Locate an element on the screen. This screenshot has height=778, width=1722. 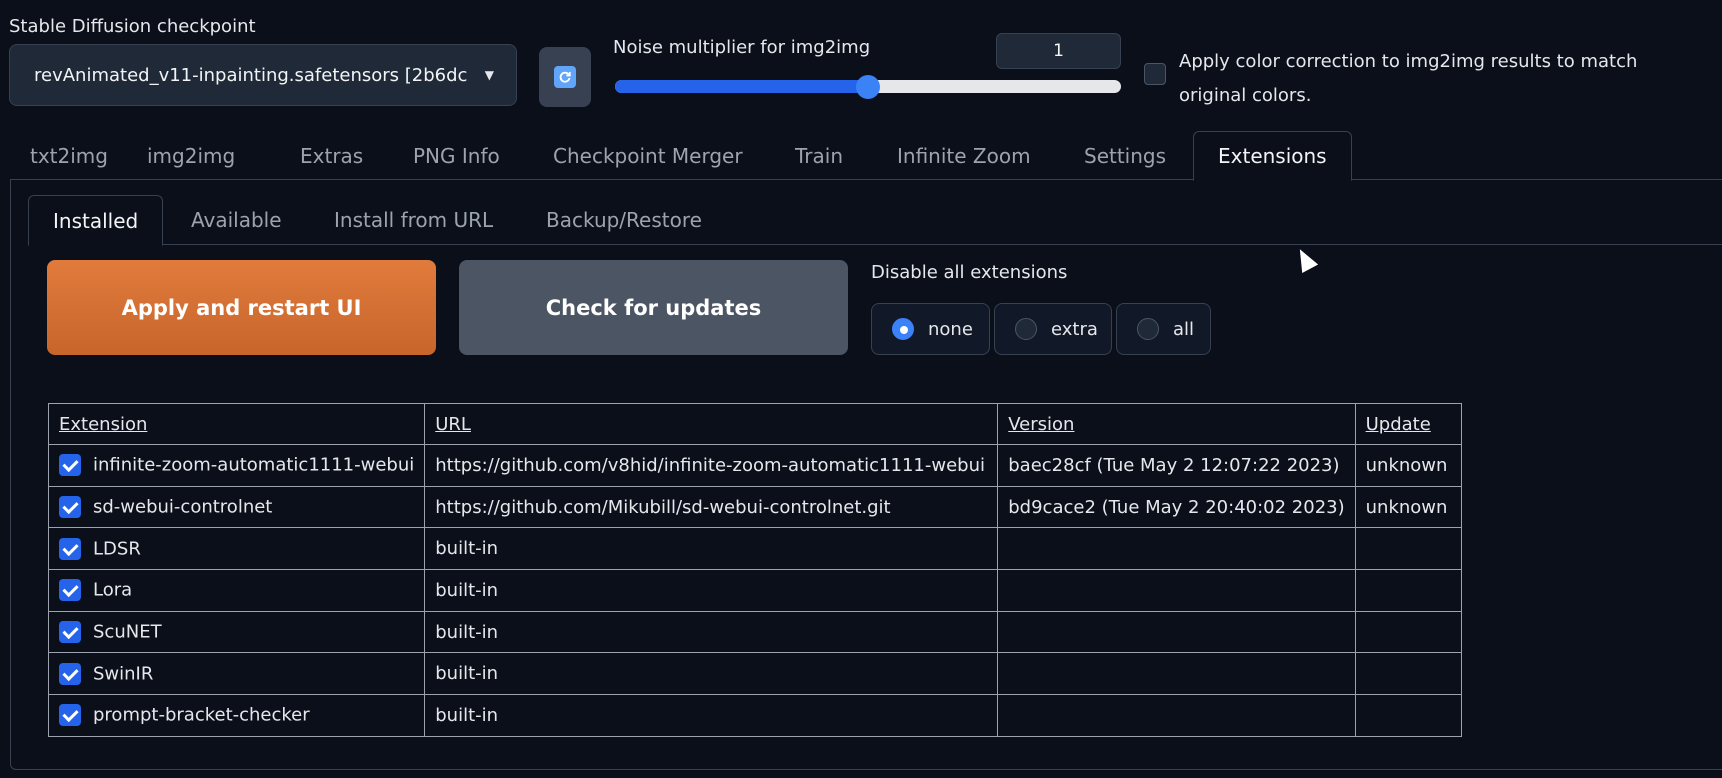
radio-selected-icon is located at coordinates (903, 329).